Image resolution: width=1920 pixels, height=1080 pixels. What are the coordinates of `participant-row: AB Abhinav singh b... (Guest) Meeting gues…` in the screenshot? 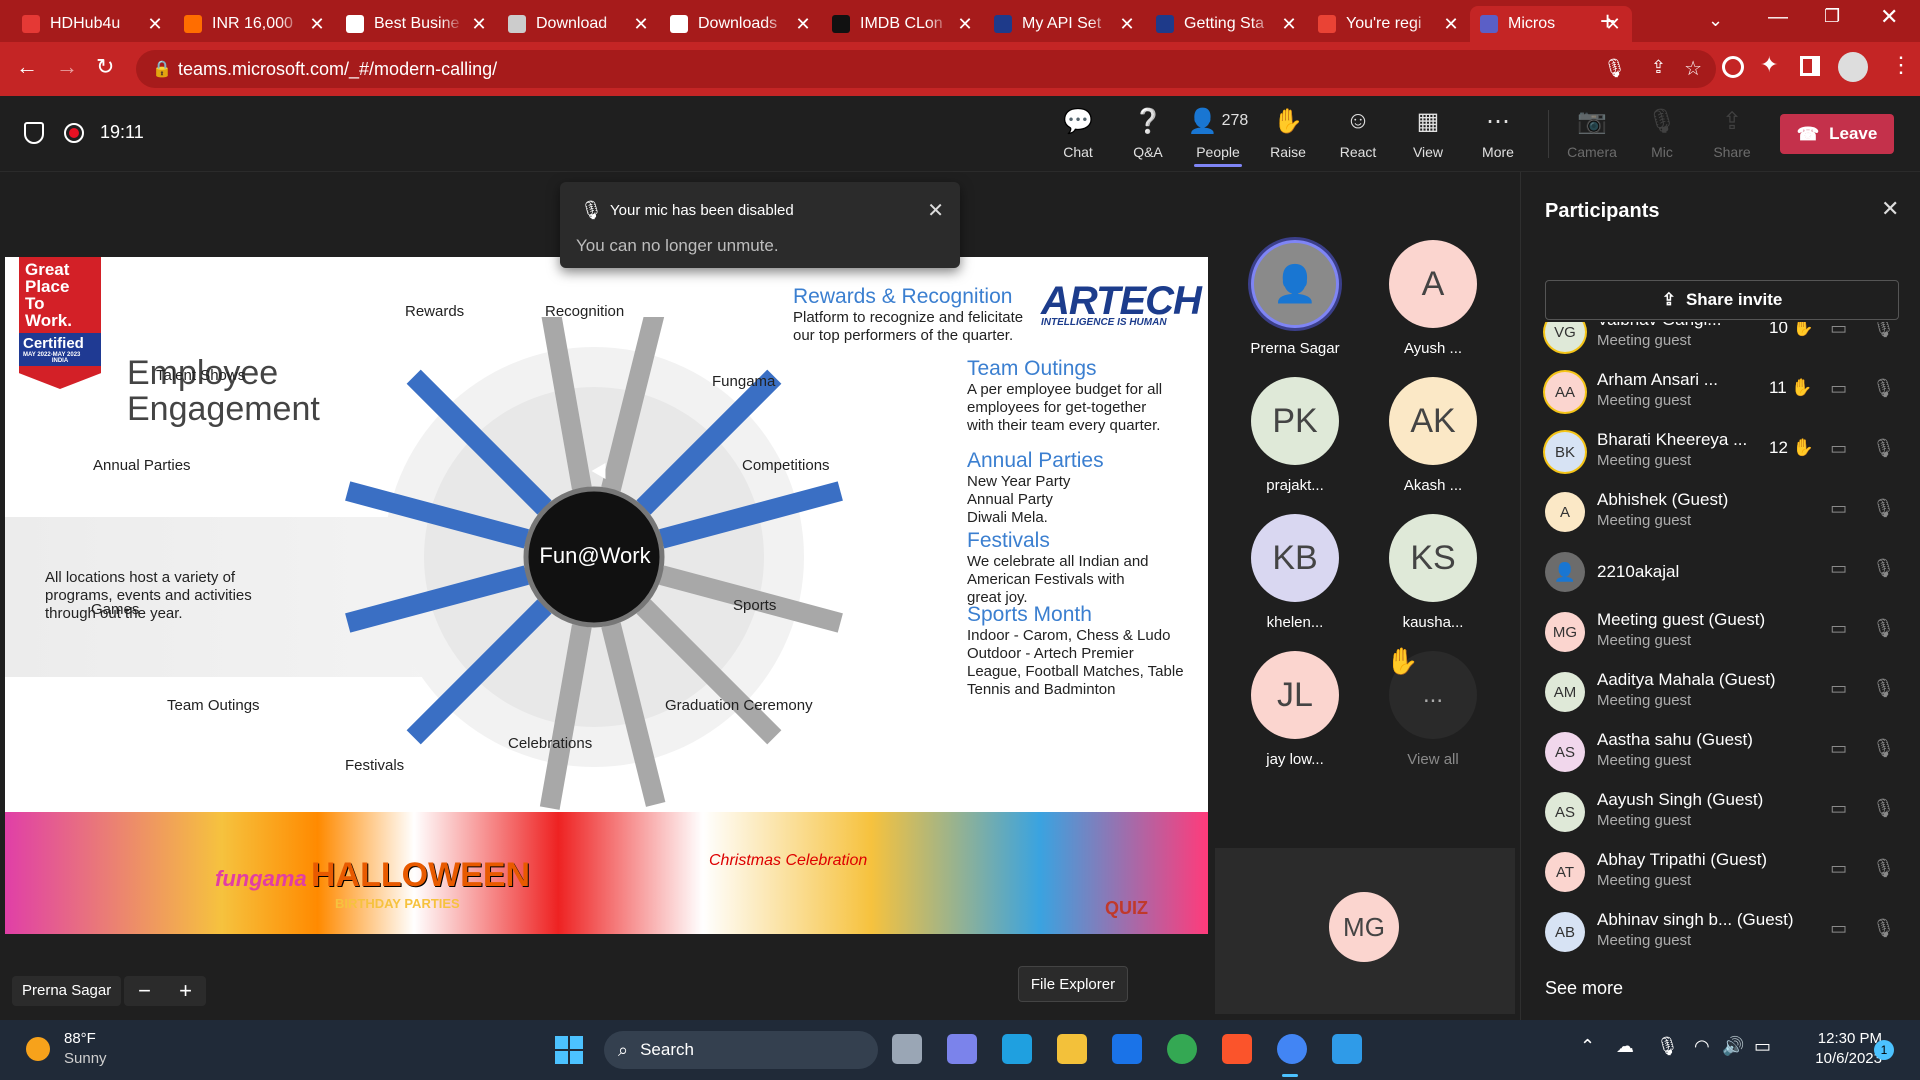 It's located at (1725, 933).